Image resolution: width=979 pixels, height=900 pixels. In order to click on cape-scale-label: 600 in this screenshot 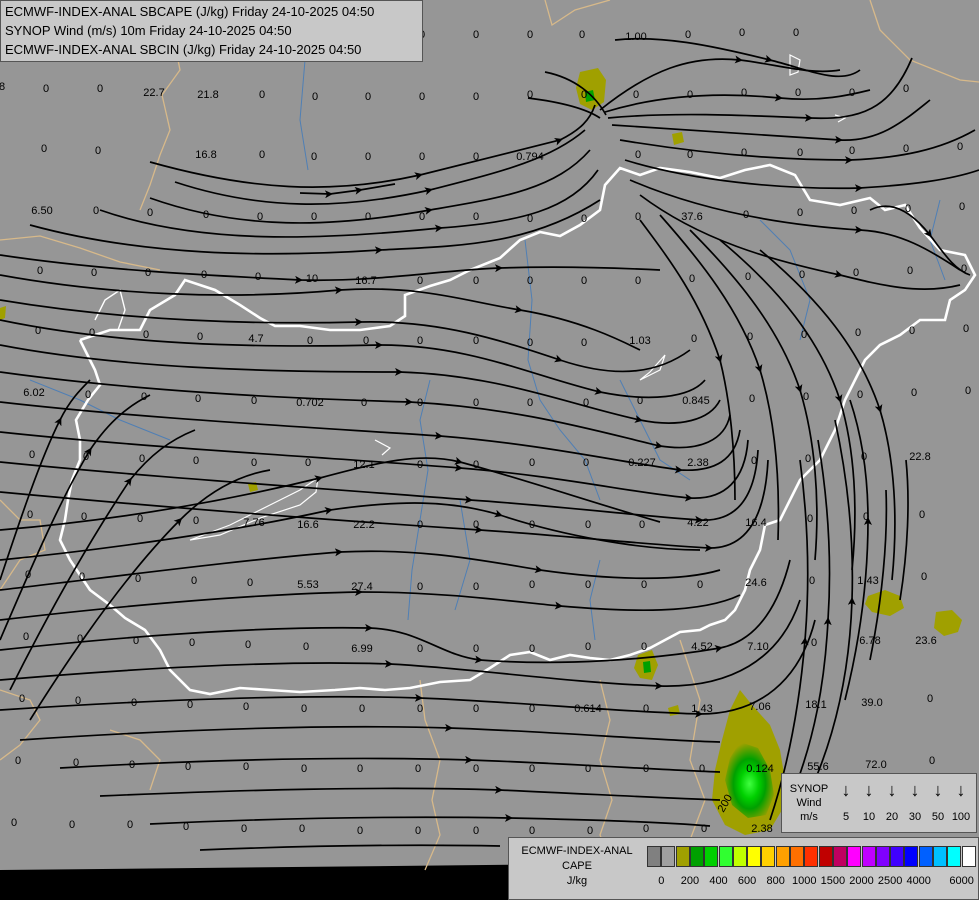, I will do `click(747, 881)`.